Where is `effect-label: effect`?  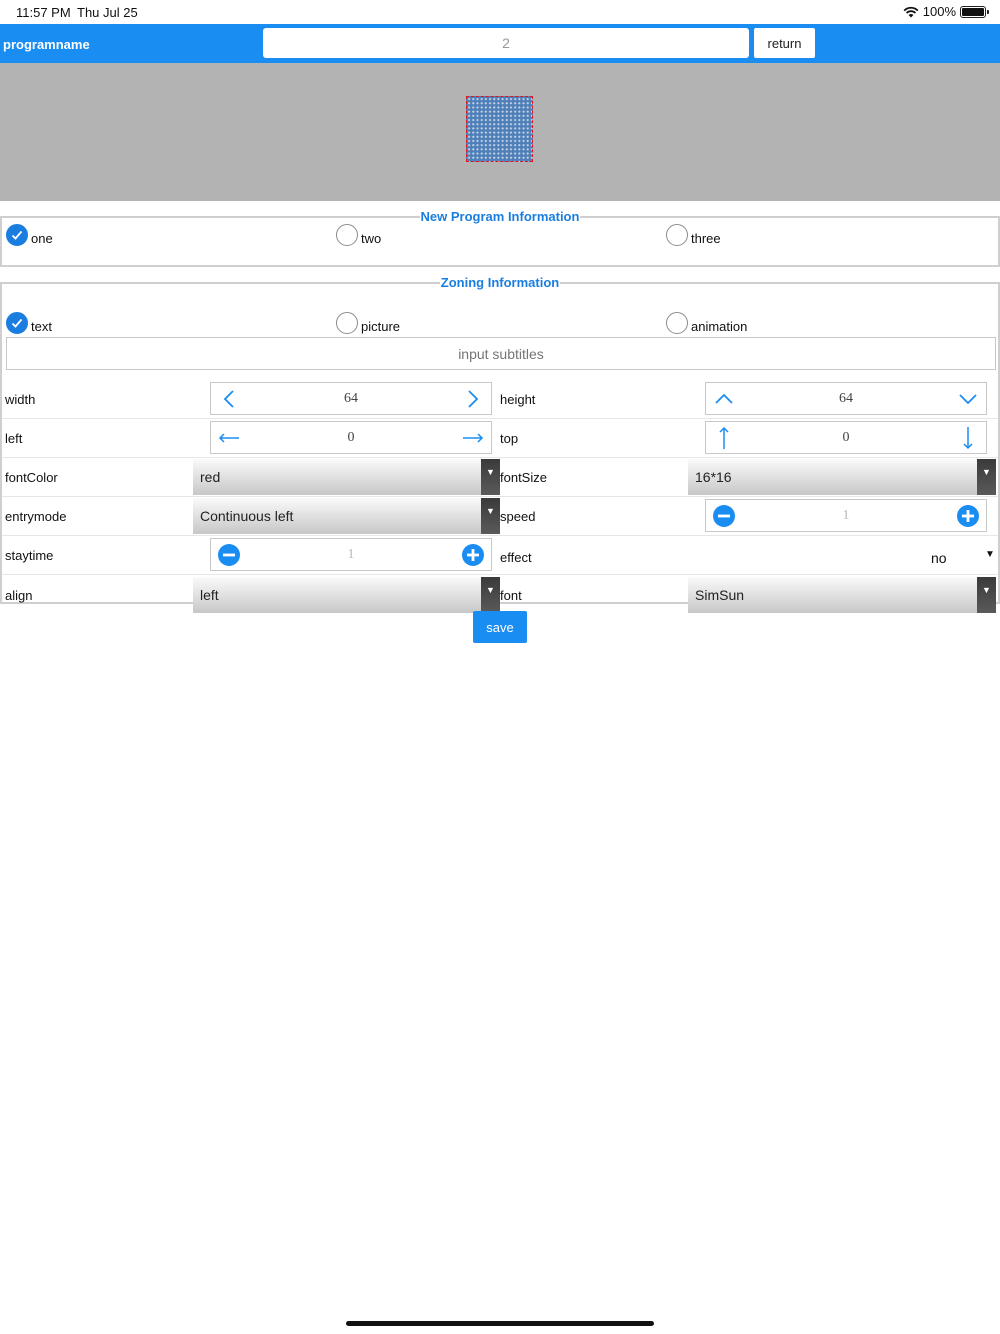 effect-label: effect is located at coordinates (516, 557).